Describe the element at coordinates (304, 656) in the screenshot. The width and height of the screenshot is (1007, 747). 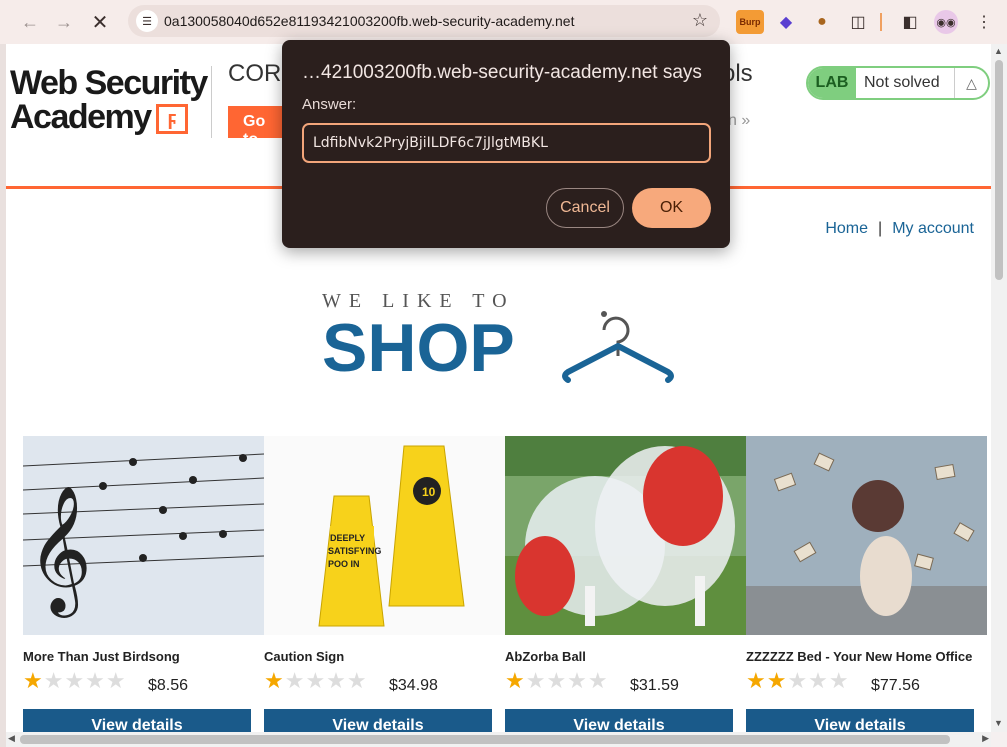
I see `product-name: Caution Sign` at that location.